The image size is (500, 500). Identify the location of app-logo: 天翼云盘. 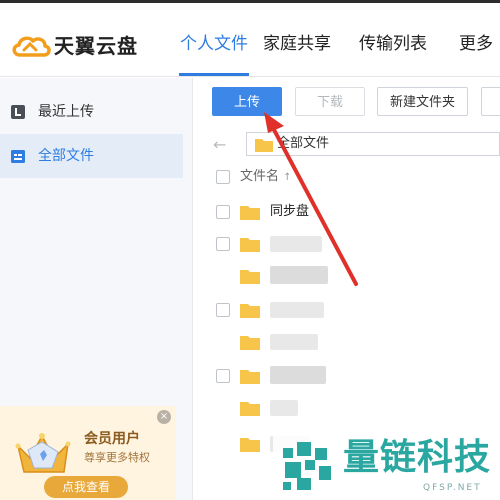
(80, 46).